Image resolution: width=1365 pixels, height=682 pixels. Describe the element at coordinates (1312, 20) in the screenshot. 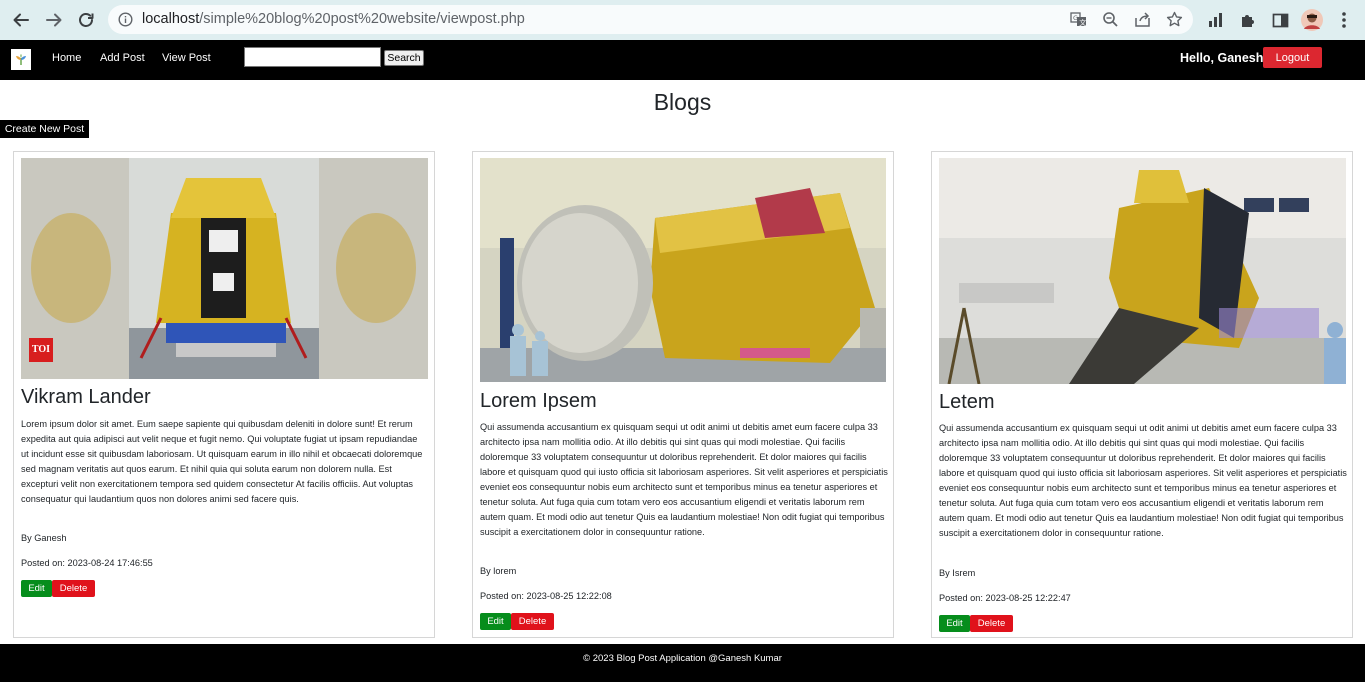

I see `profile-avatar` at that location.